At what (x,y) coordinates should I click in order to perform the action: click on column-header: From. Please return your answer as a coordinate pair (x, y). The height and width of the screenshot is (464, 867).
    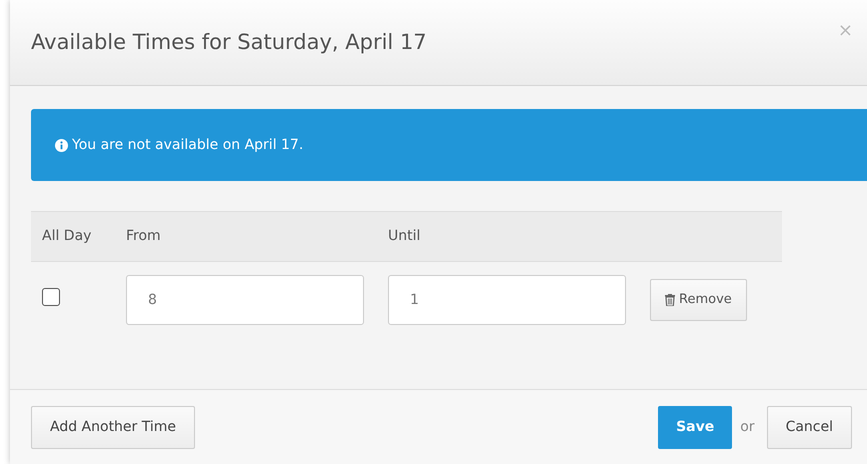
    Looking at the image, I should click on (143, 236).